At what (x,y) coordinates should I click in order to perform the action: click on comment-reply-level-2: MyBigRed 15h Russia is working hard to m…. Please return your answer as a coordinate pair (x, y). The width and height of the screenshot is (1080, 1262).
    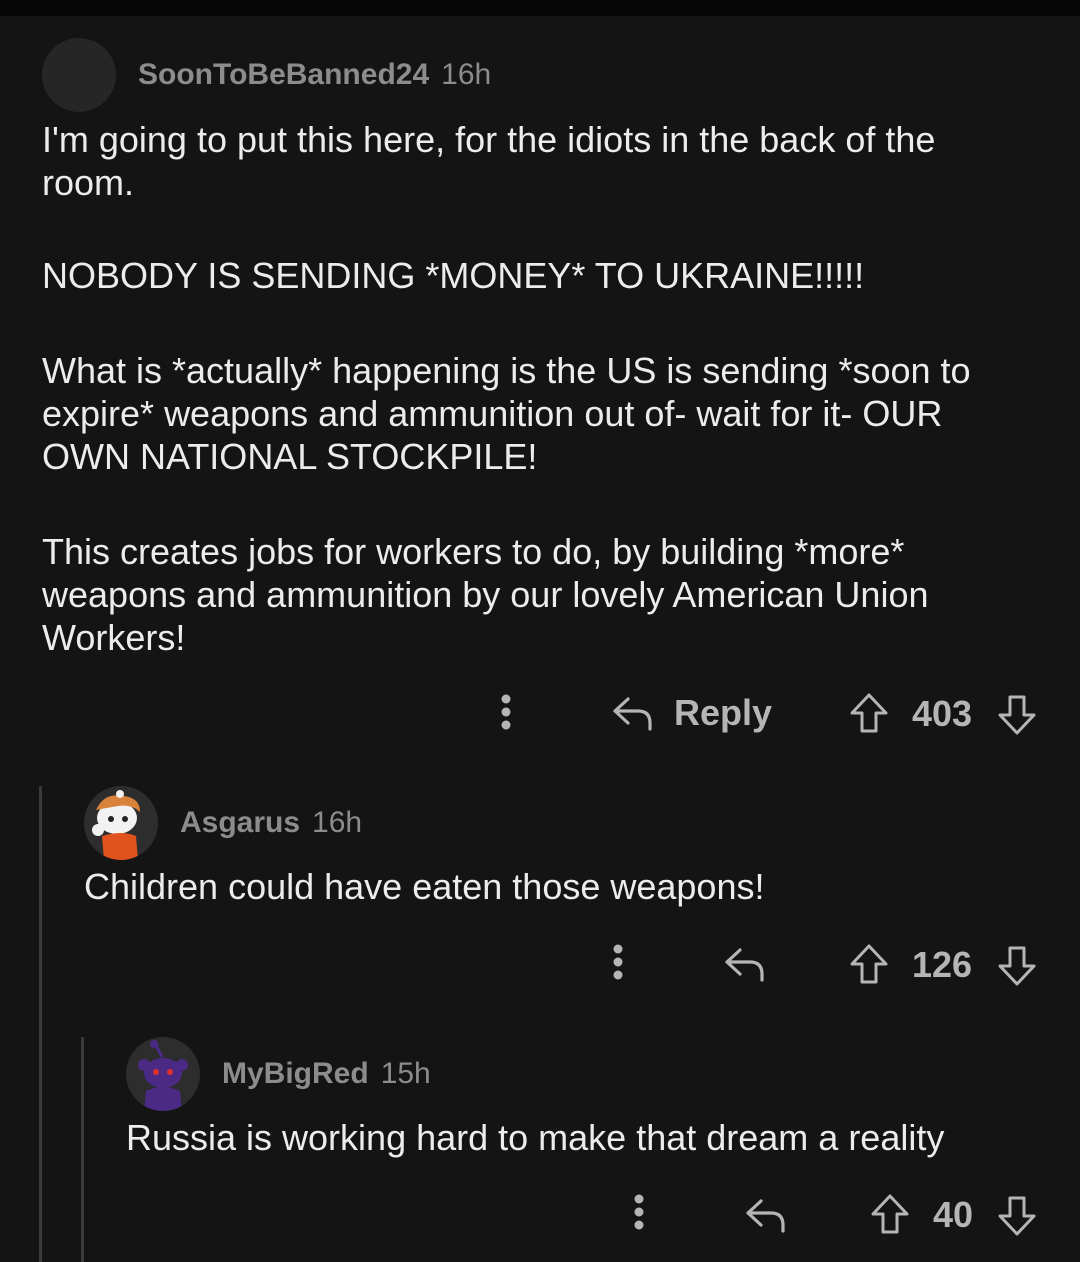
    Looking at the image, I should click on (586, 1098).